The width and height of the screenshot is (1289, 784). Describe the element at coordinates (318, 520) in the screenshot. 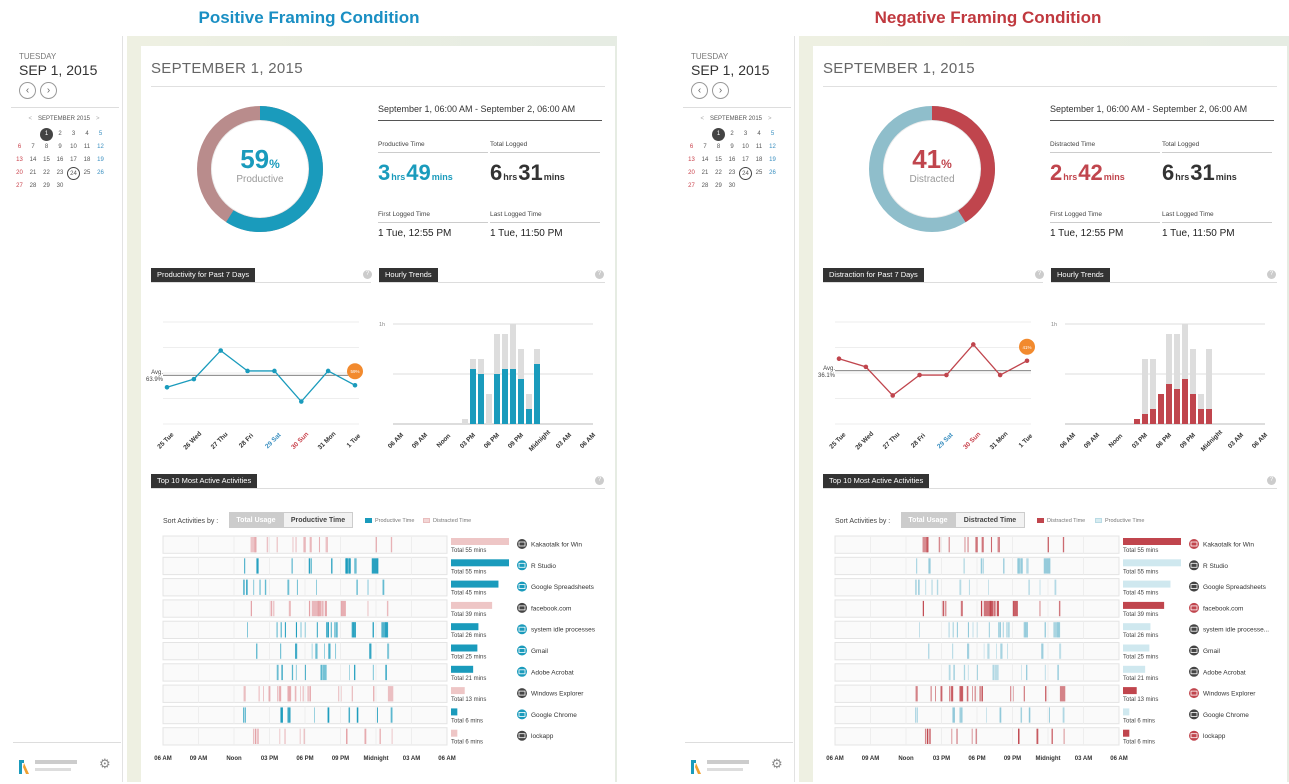

I see `sort-alt-button: Productive Time` at that location.